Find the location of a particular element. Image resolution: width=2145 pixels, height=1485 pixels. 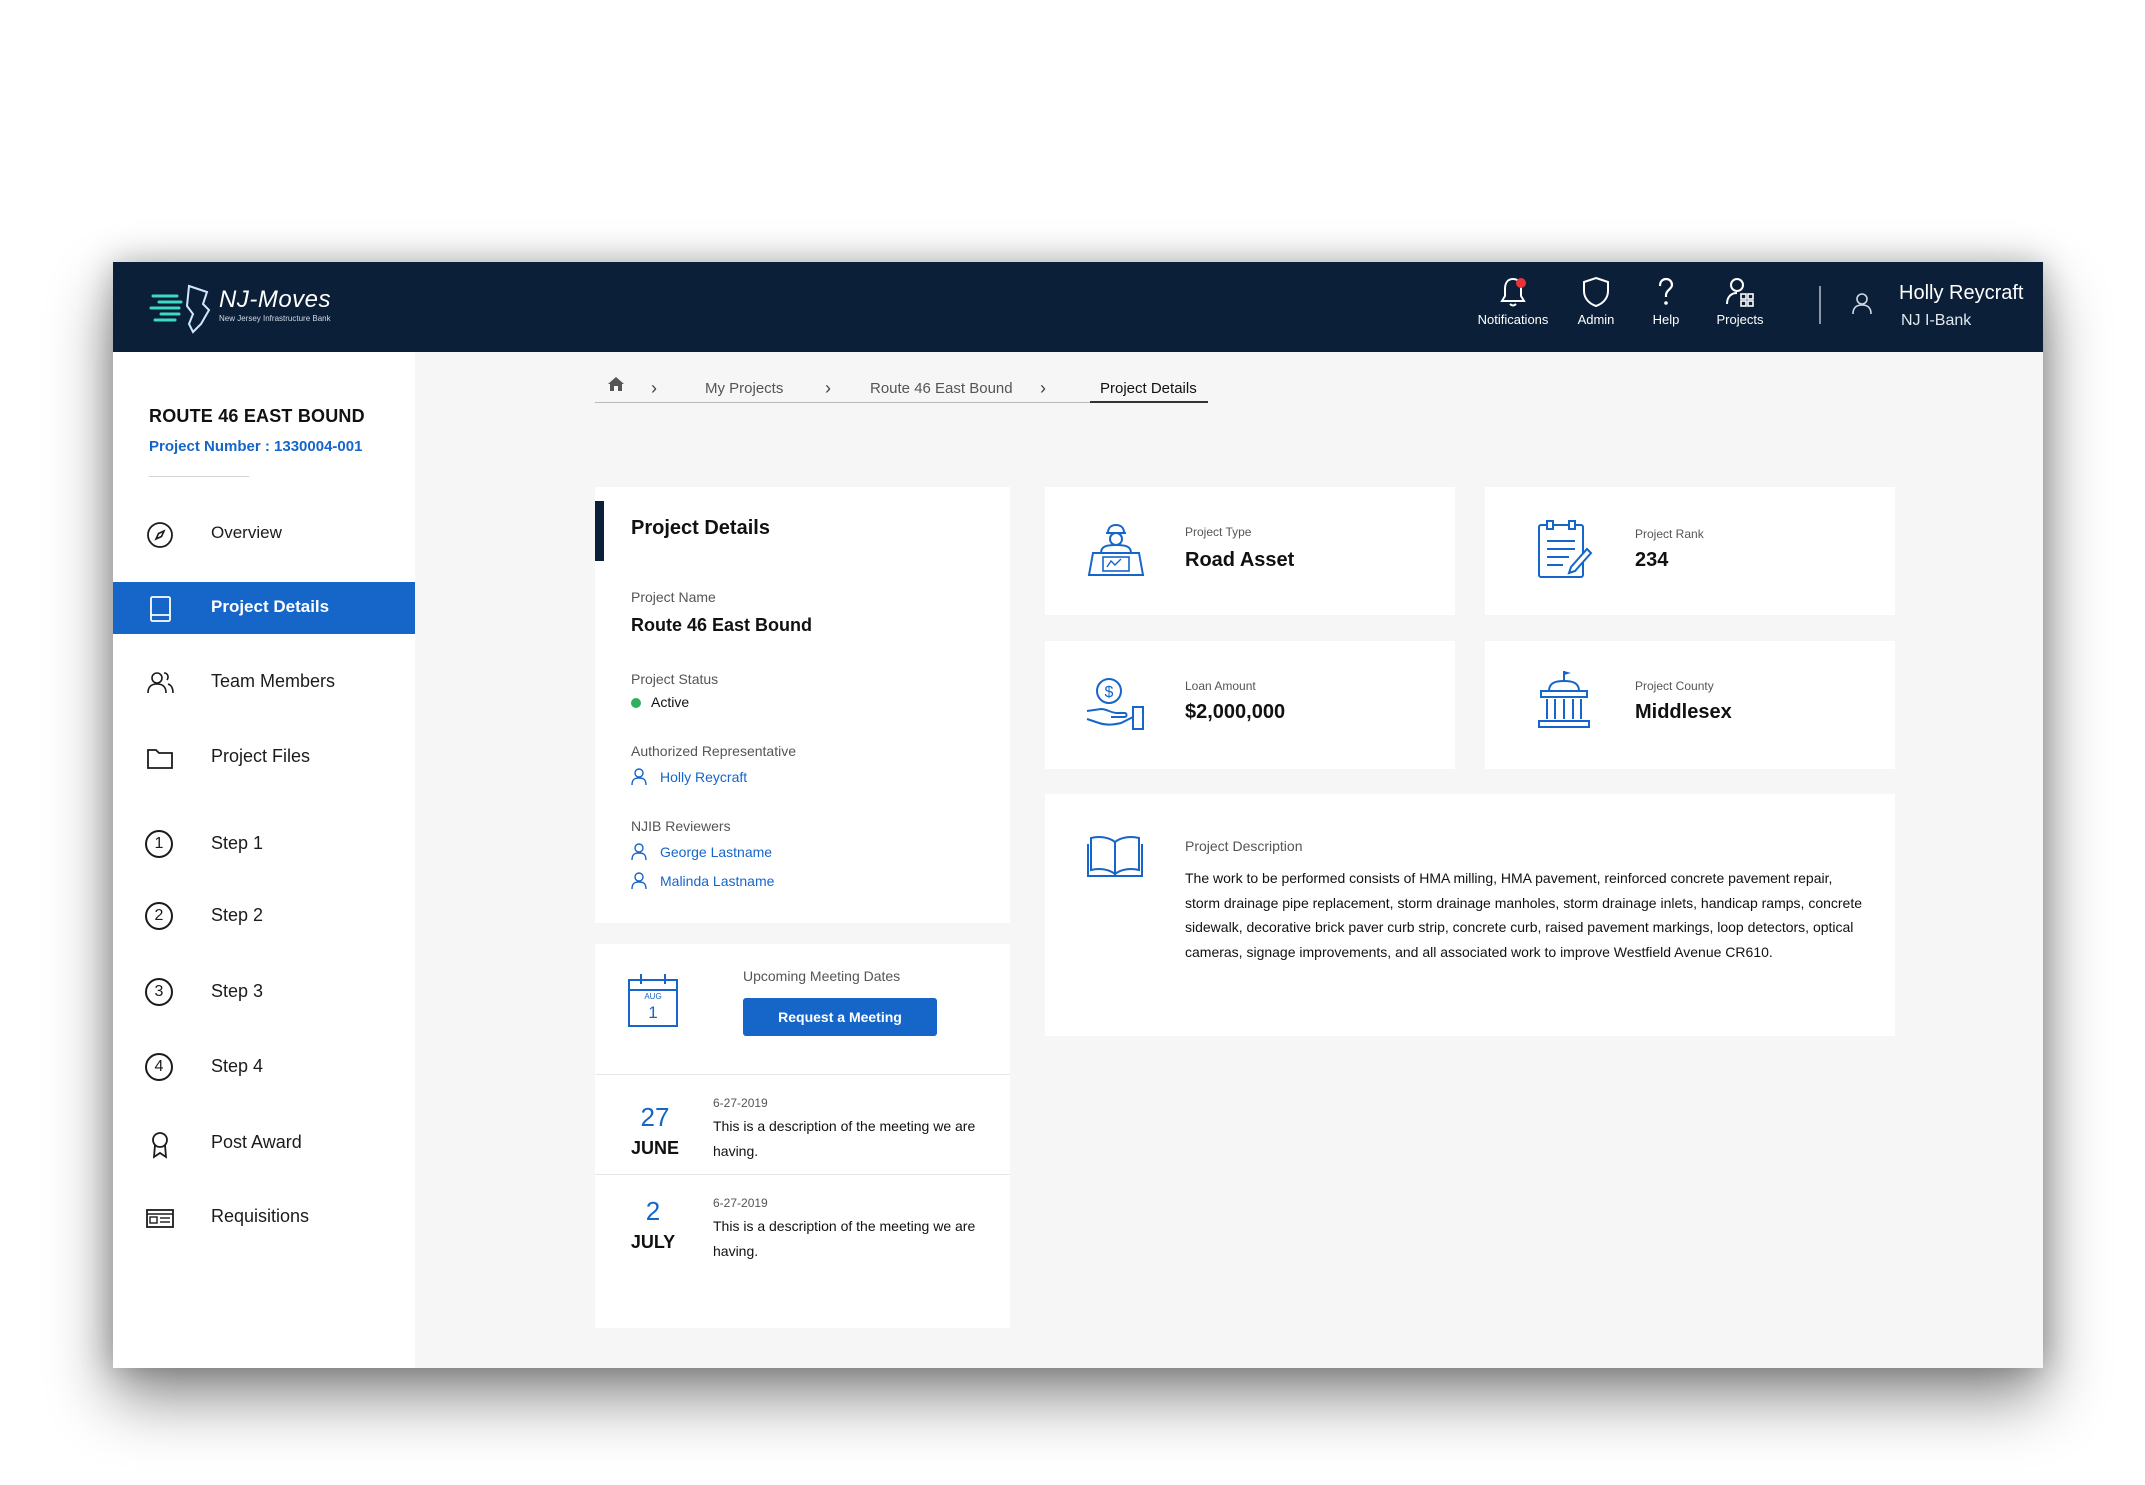

brand-logo: NJ-Moves New Jersey Infrastructure Bank is located at coordinates (249, 308).